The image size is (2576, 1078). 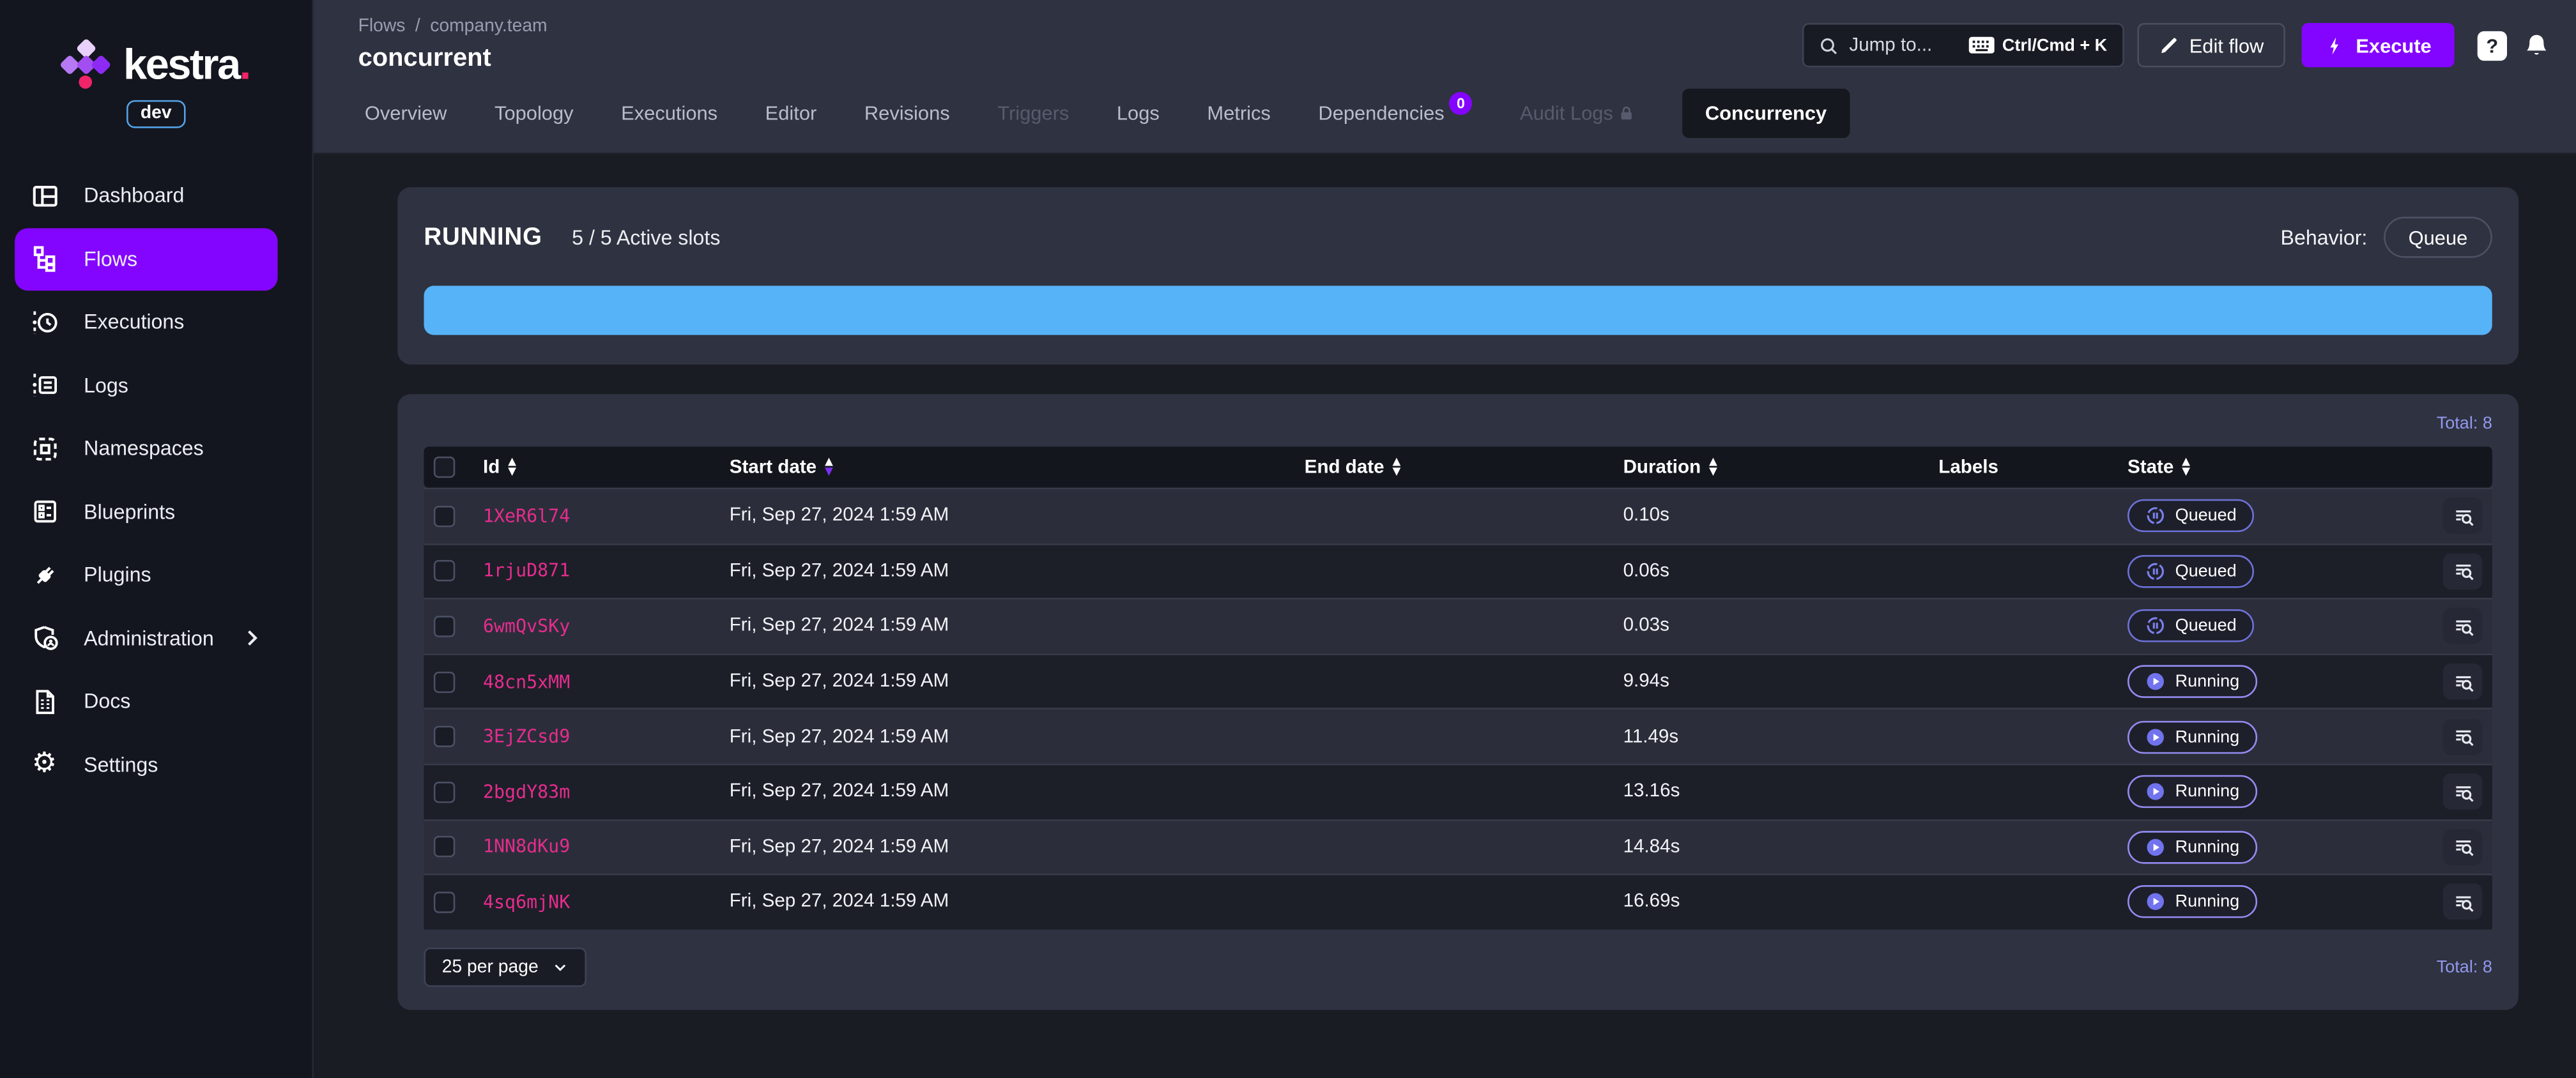 I want to click on sidebar-item-logs: Logs, so click(x=146, y=385).